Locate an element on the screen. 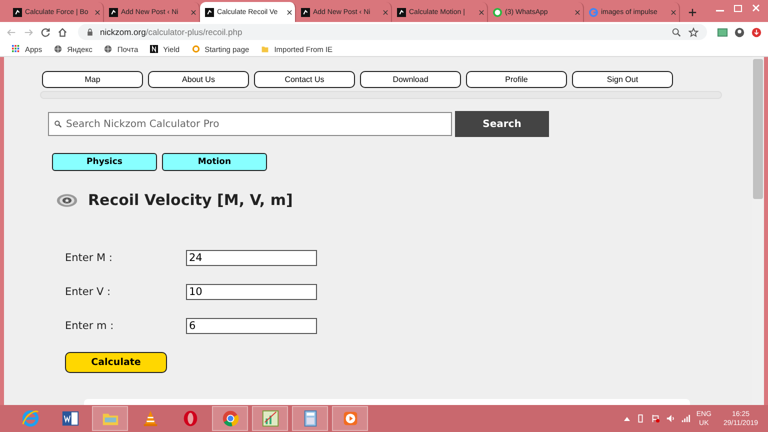  chat-icon is located at coordinates (497, 12).